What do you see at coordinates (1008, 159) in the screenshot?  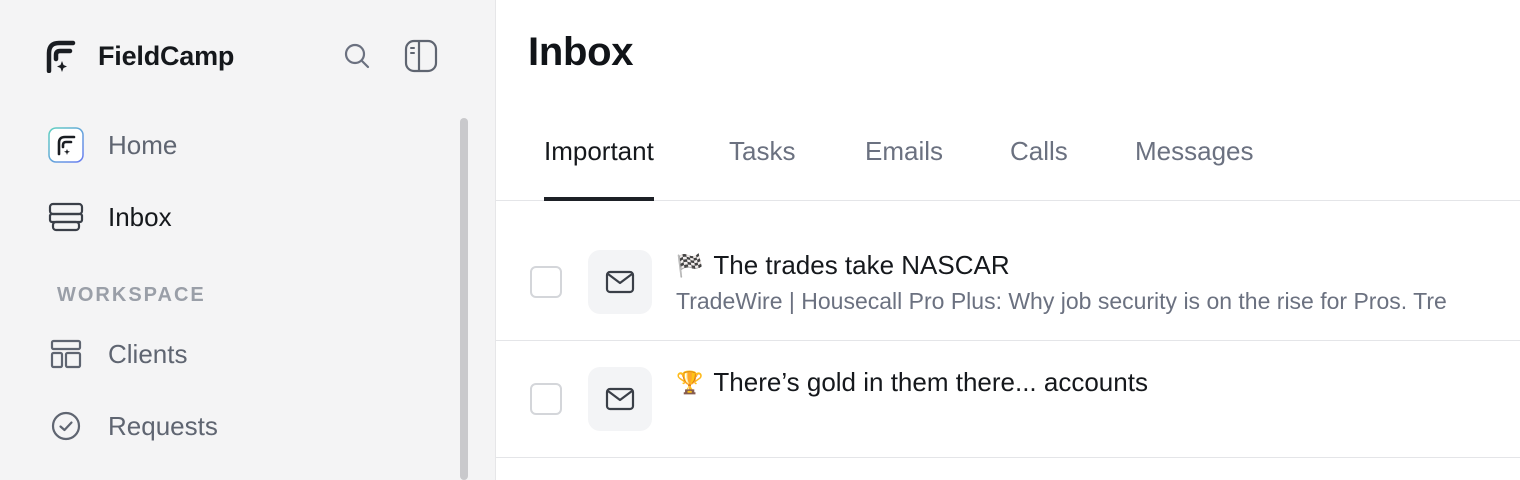 I see `inbox-tabs: Important Tasks Emails Calls Messages` at bounding box center [1008, 159].